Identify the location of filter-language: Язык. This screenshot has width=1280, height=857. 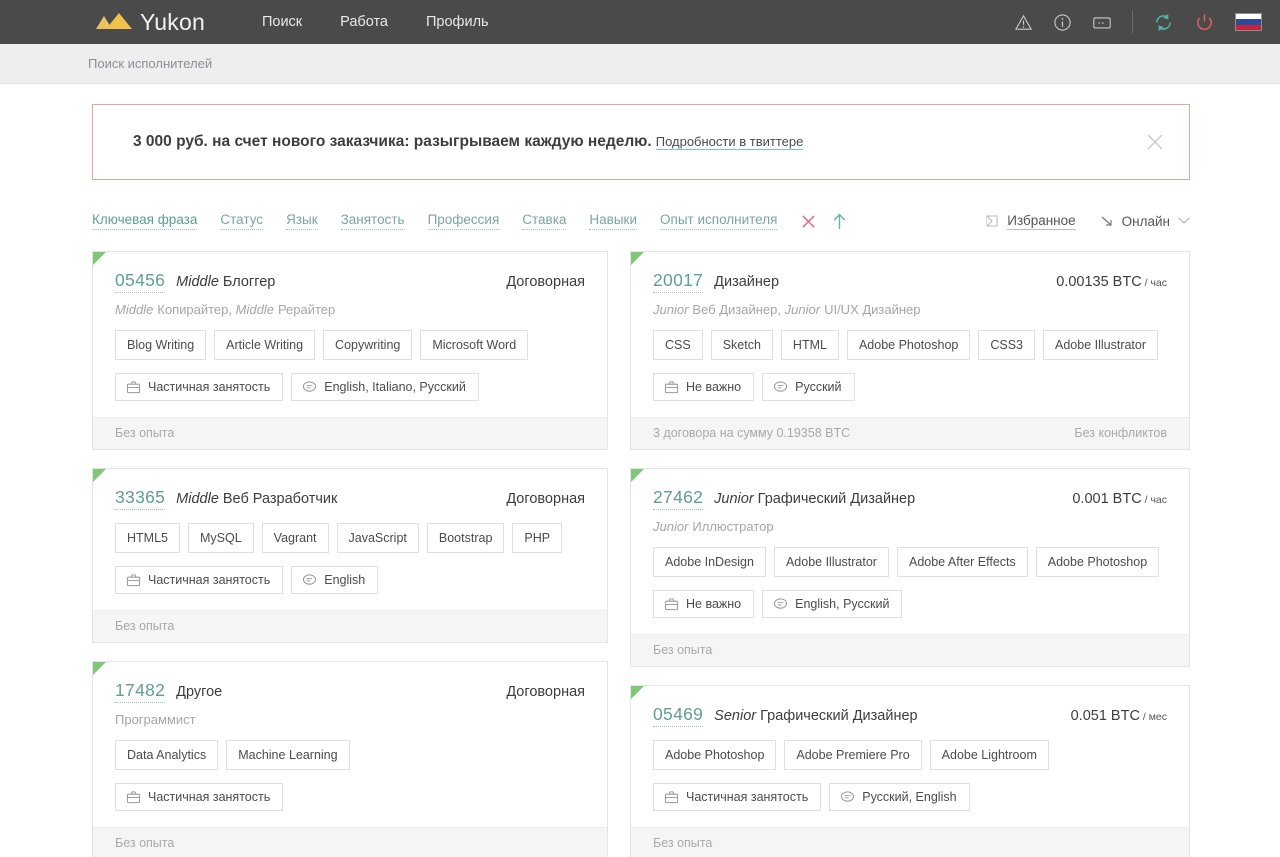
(302, 221).